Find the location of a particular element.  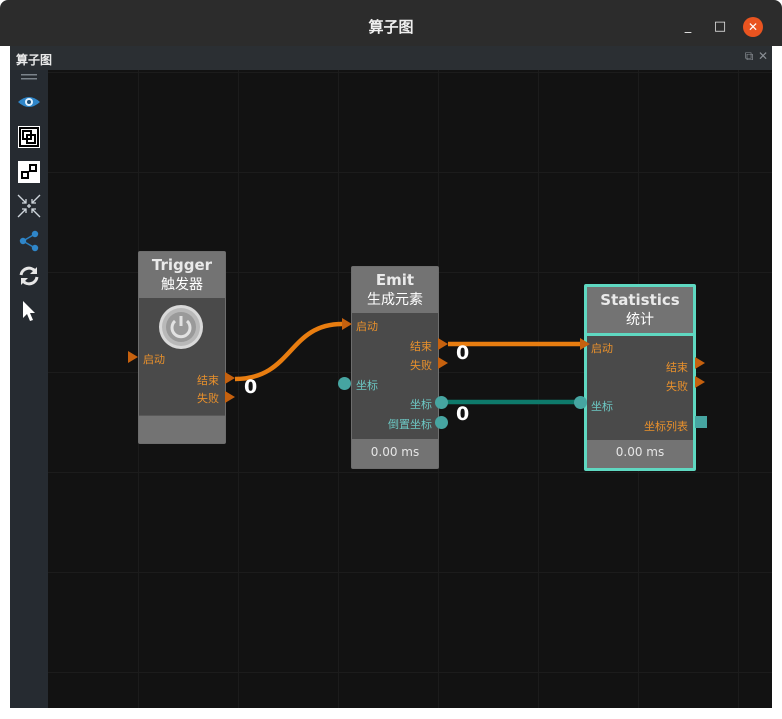

window-titlebar: 算子图 _ □ ✕ is located at coordinates (391, 23).